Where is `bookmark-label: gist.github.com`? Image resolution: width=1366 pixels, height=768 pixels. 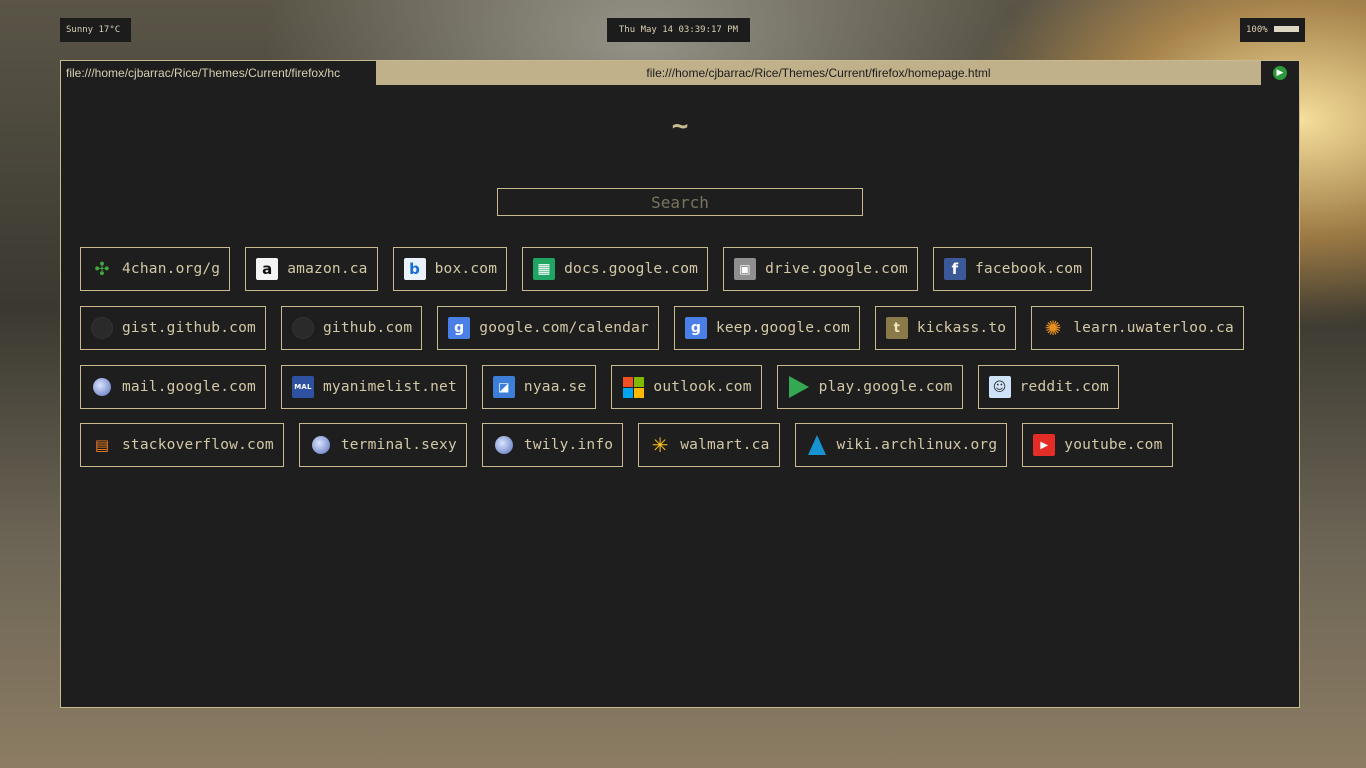 bookmark-label: gist.github.com is located at coordinates (189, 328).